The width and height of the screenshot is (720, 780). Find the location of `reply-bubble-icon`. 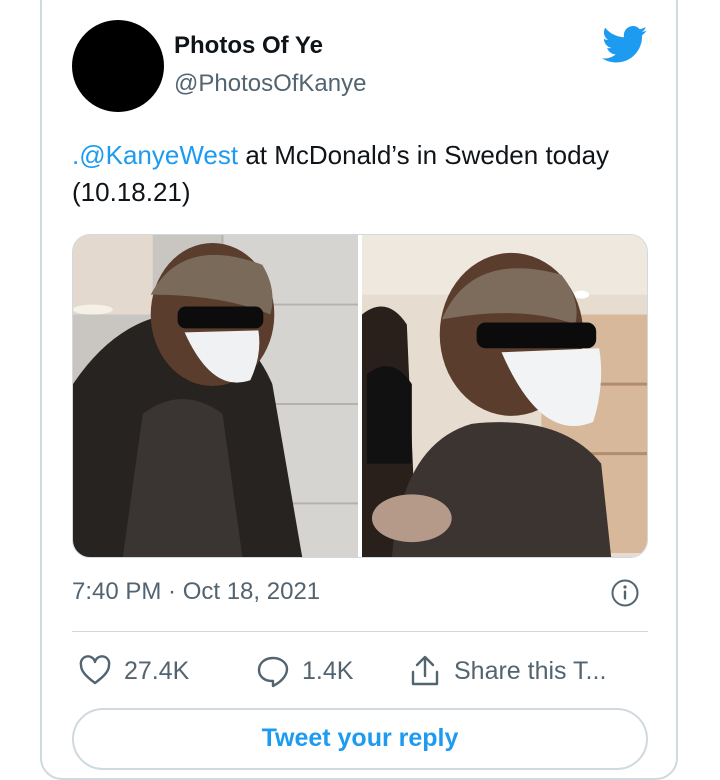

reply-bubble-icon is located at coordinates (273, 672).